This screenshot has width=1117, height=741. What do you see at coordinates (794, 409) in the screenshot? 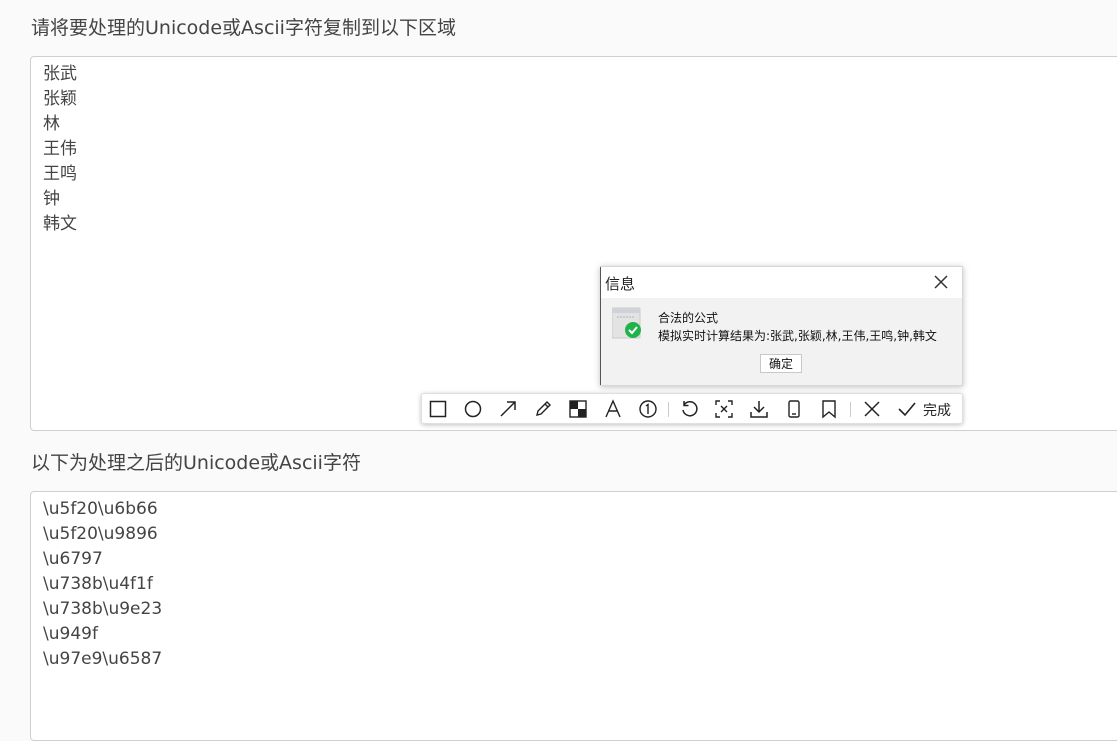
I see `phone-icon` at bounding box center [794, 409].